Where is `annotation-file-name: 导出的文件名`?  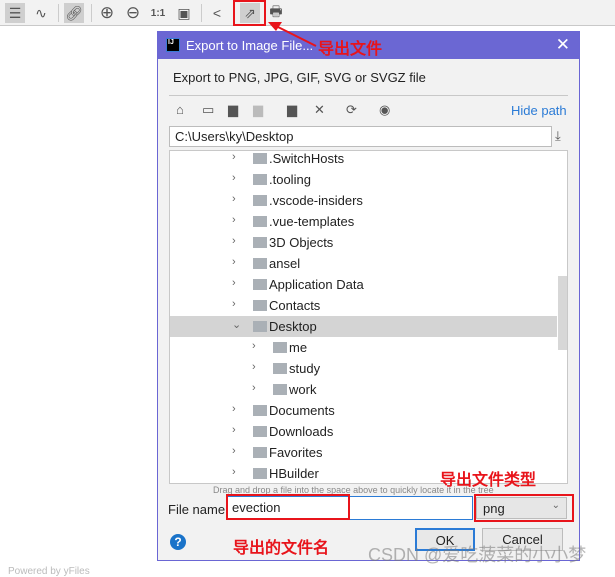
annotation-file-name: 导出的文件名 is located at coordinates (281, 548).